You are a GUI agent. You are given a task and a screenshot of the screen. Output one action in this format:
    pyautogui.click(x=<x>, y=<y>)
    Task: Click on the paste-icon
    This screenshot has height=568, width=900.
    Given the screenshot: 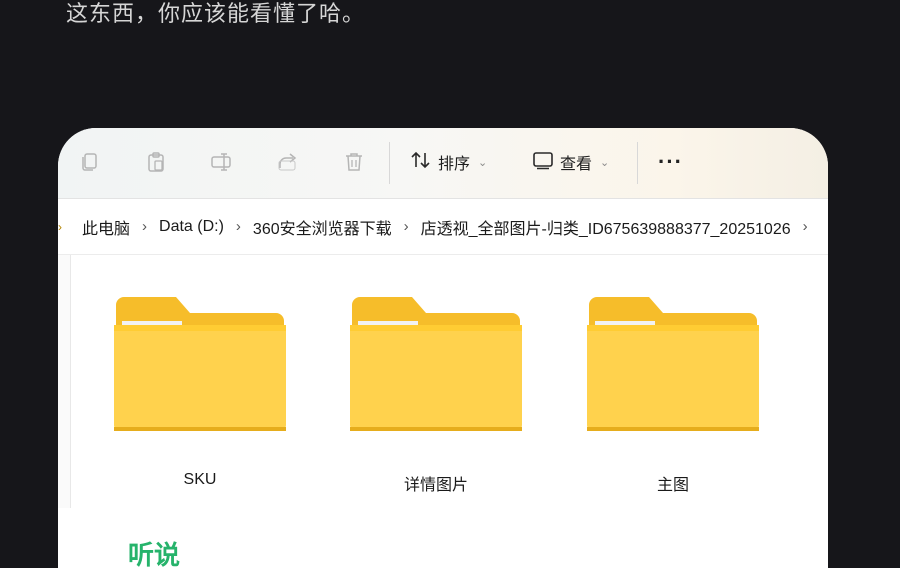 What is the action you would take?
    pyautogui.click(x=156, y=162)
    